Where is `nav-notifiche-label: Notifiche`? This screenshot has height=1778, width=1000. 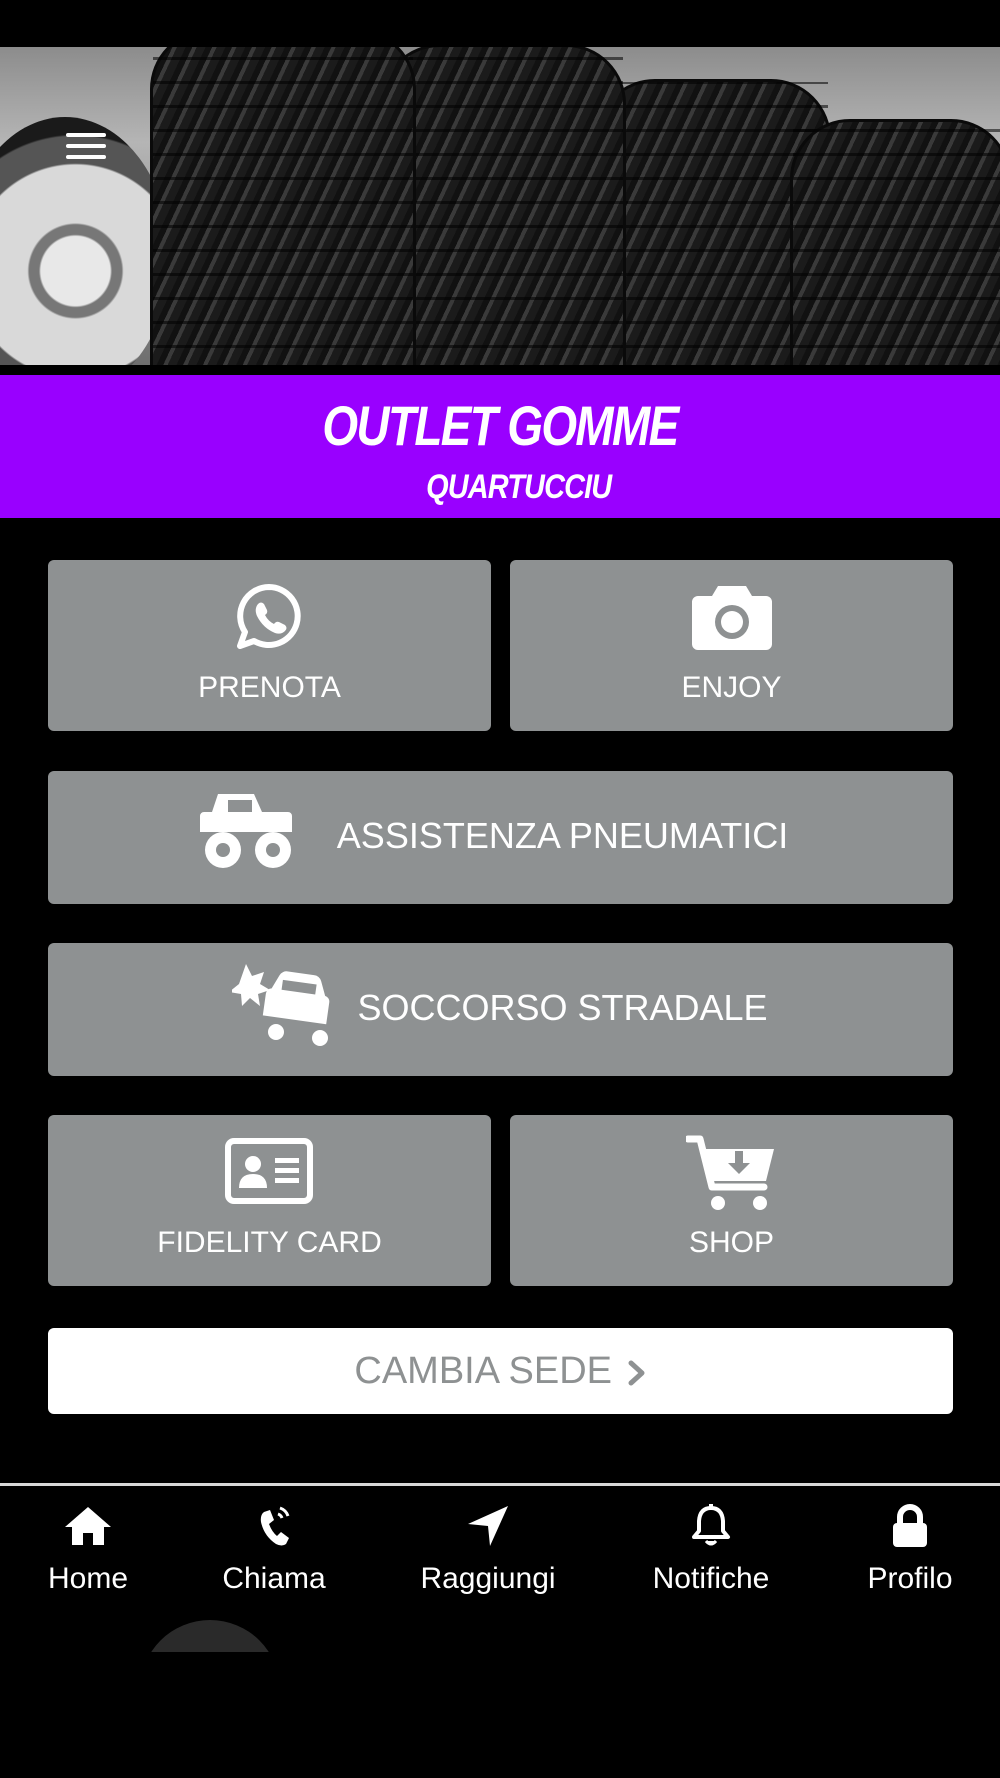 nav-notifiche-label: Notifiche is located at coordinates (711, 1578).